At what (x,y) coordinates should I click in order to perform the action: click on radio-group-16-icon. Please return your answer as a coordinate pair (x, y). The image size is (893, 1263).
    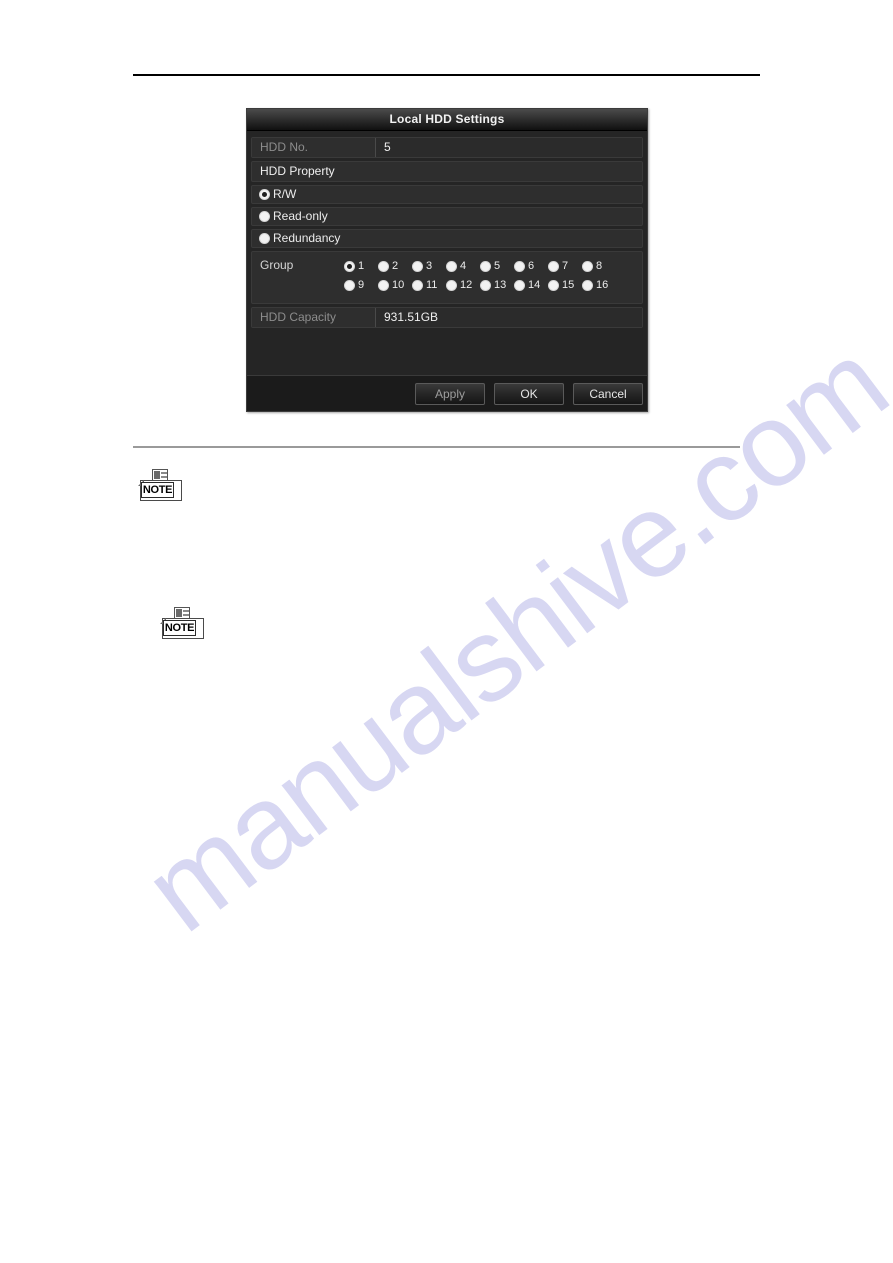
    Looking at the image, I should click on (587, 285).